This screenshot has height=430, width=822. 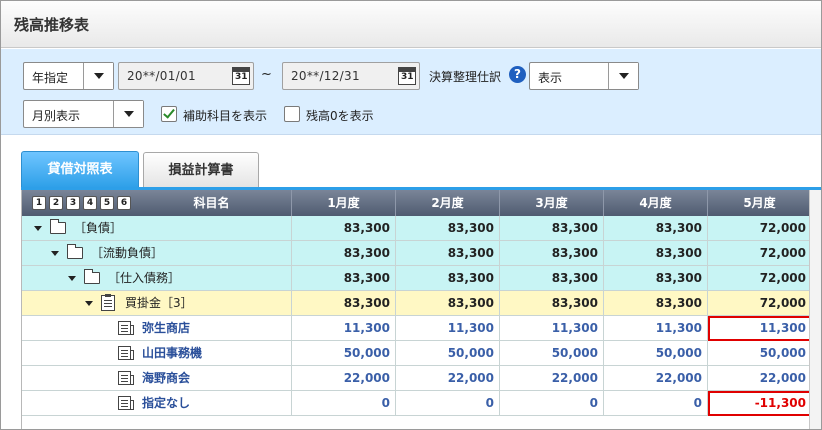 What do you see at coordinates (552, 203) in the screenshot?
I see `column-header-month-3: 3月度` at bounding box center [552, 203].